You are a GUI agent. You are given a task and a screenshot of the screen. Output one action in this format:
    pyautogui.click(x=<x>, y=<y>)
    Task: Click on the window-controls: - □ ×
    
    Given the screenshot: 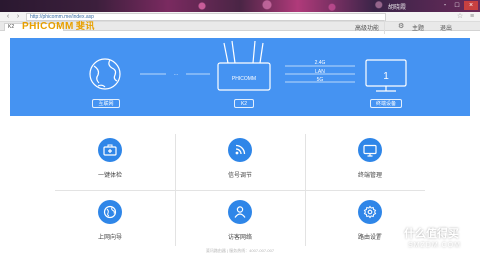 What is the action you would take?
    pyautogui.click(x=459, y=5)
    